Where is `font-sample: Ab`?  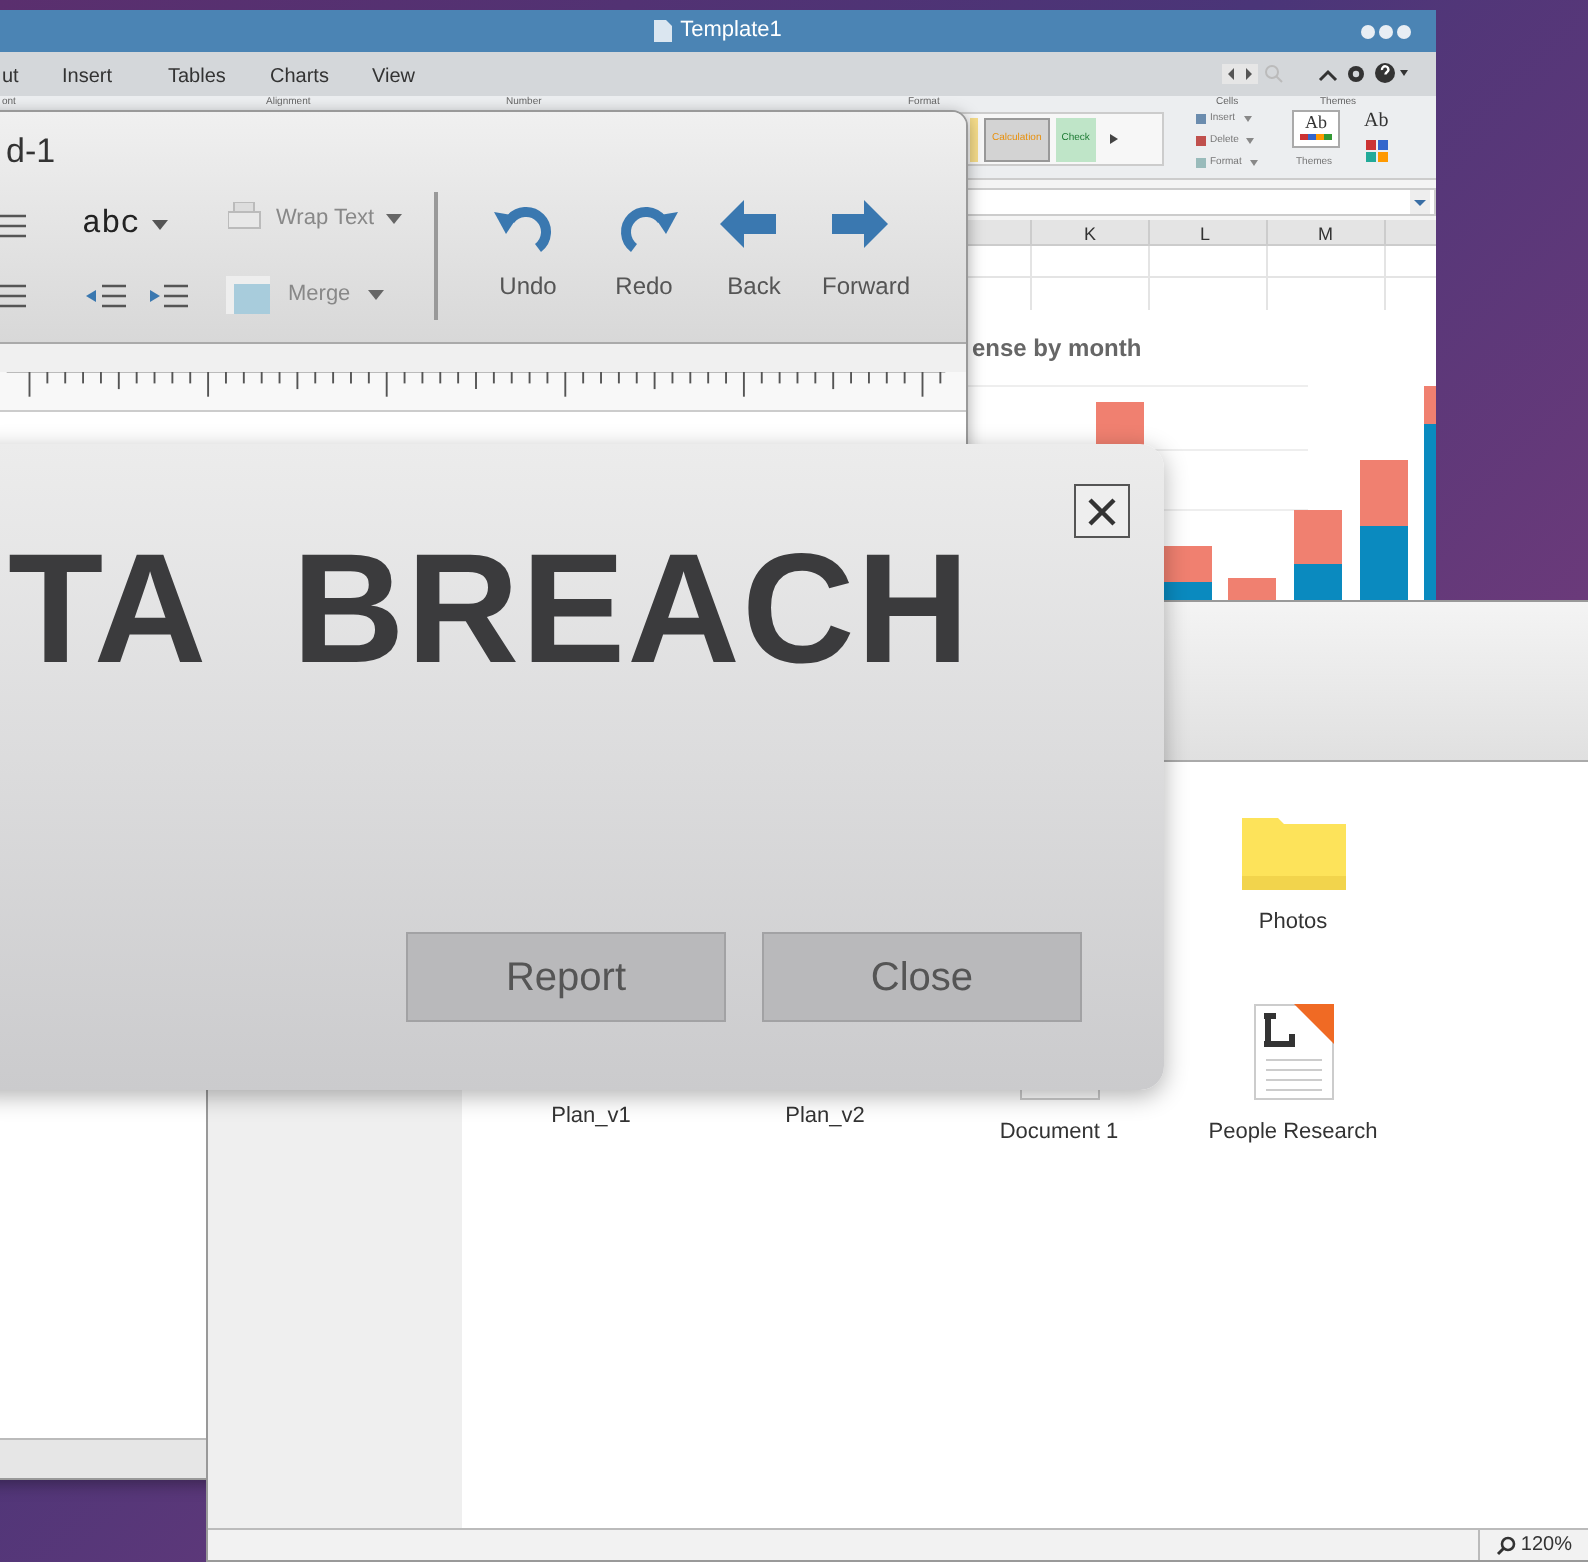
font-sample: Ab is located at coordinates (1376, 121).